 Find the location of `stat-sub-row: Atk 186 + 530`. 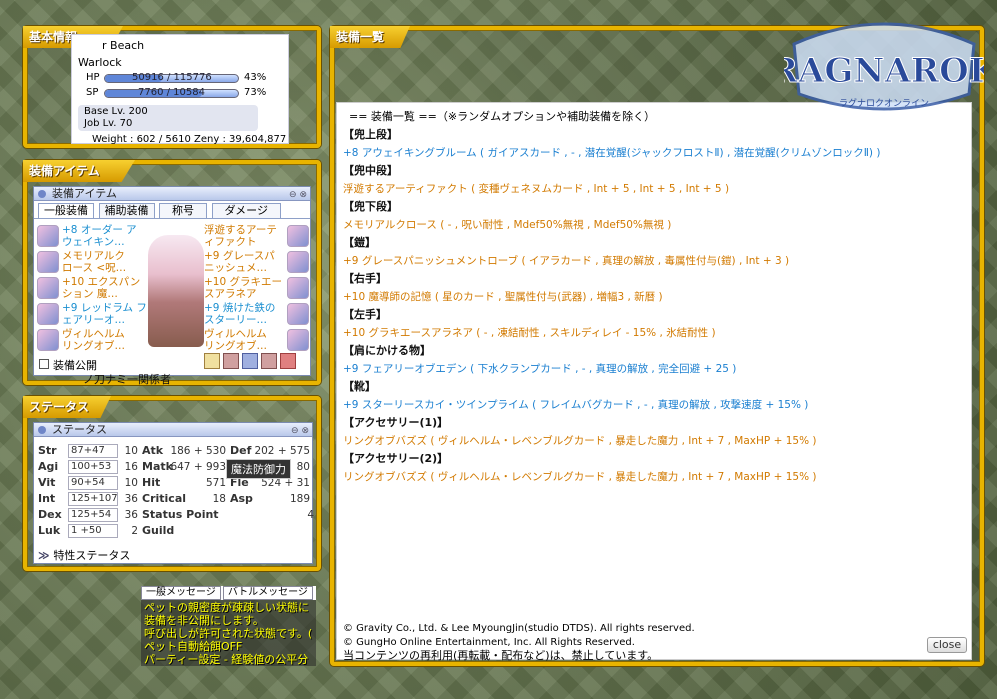

stat-sub-row: Atk 186 + 530 is located at coordinates (184, 451).